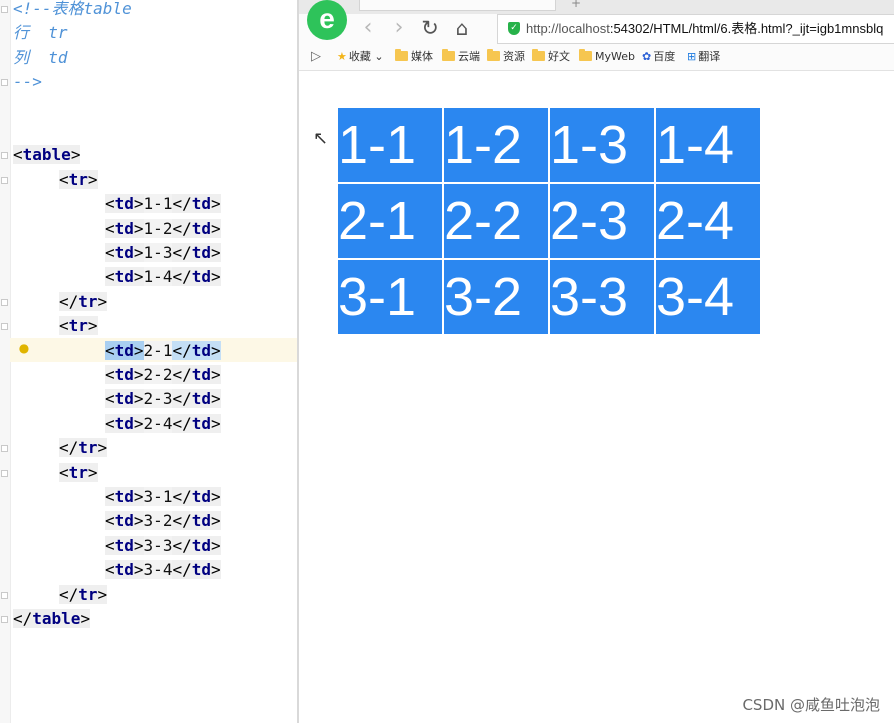 The height and width of the screenshot is (723, 894). I want to click on bookmark-label: 好文, so click(559, 56).